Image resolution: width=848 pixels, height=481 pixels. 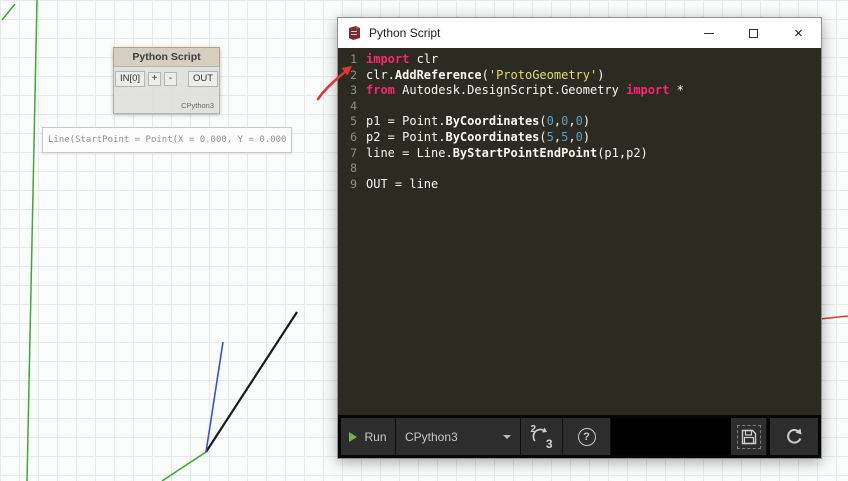 What do you see at coordinates (166, 90) in the screenshot?
I see `node-body: IN[0] + - OUT CPython3` at bounding box center [166, 90].